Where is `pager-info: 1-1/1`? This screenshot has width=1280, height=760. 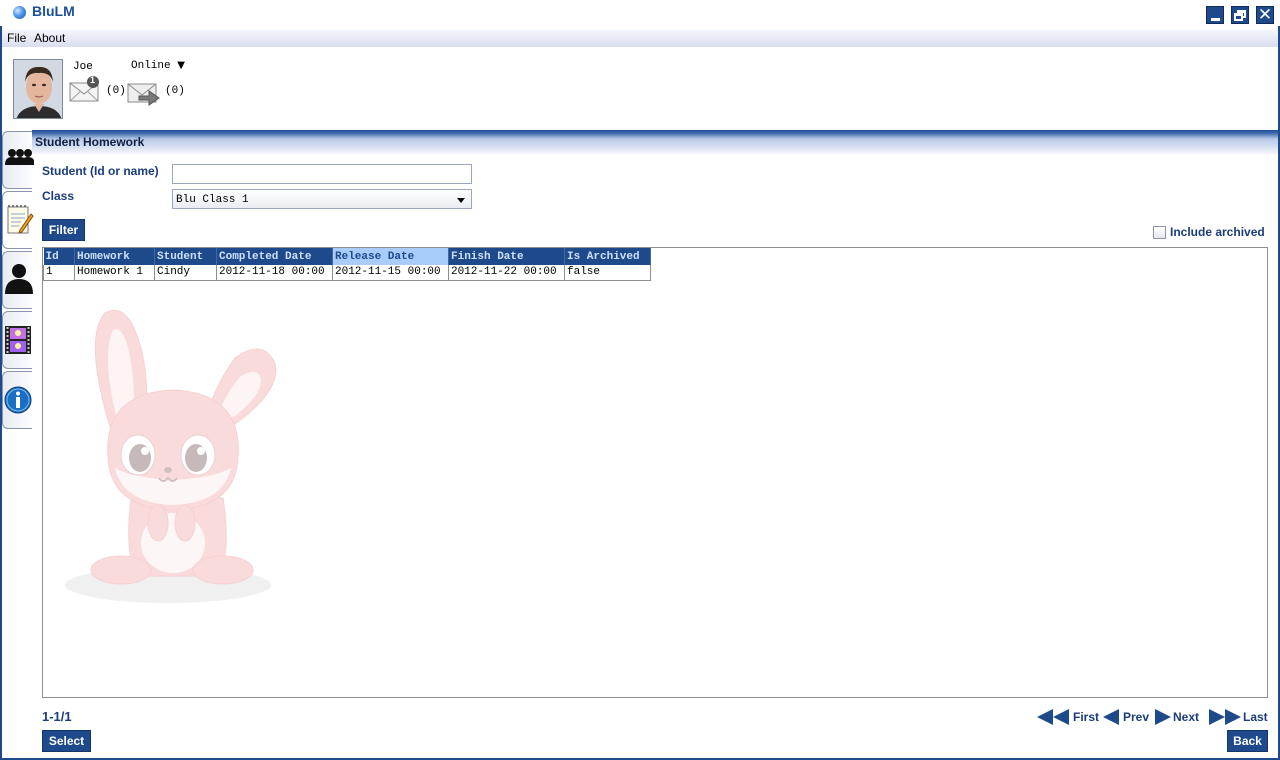 pager-info: 1-1/1 is located at coordinates (57, 716).